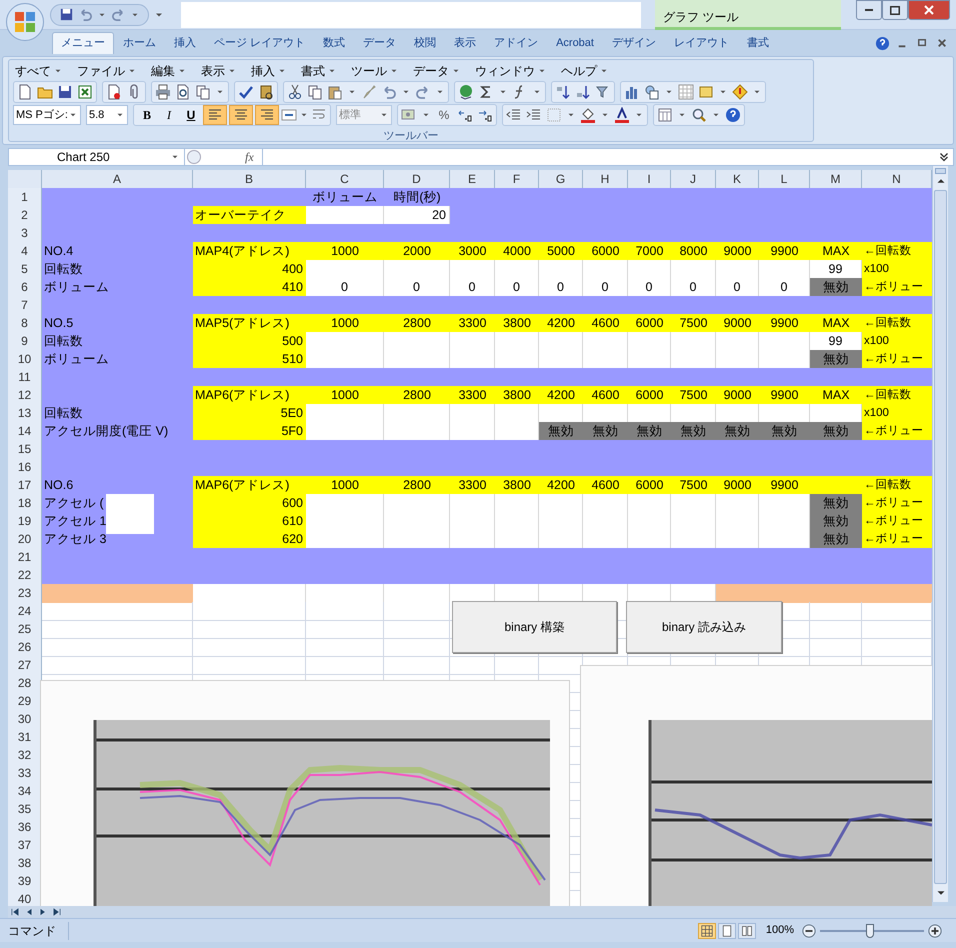 The image size is (956, 948). I want to click on menu-item: 編集, so click(169, 71).